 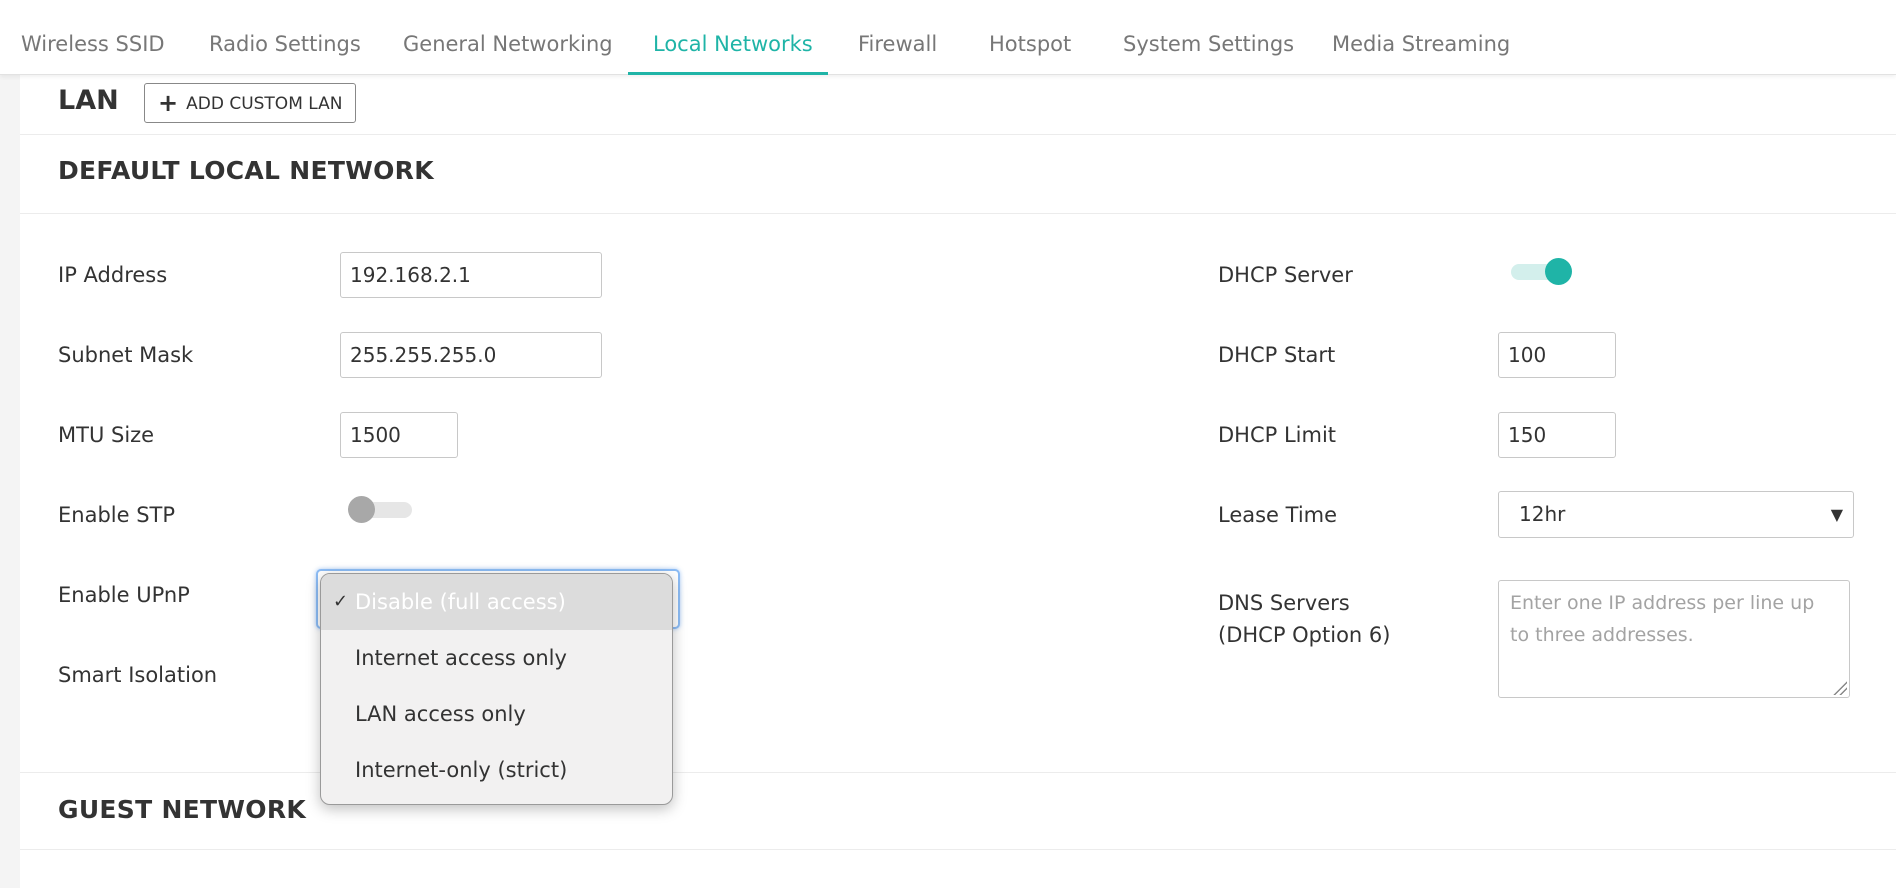 I want to click on tab-radio-settings: Radio Settings, so click(x=285, y=37).